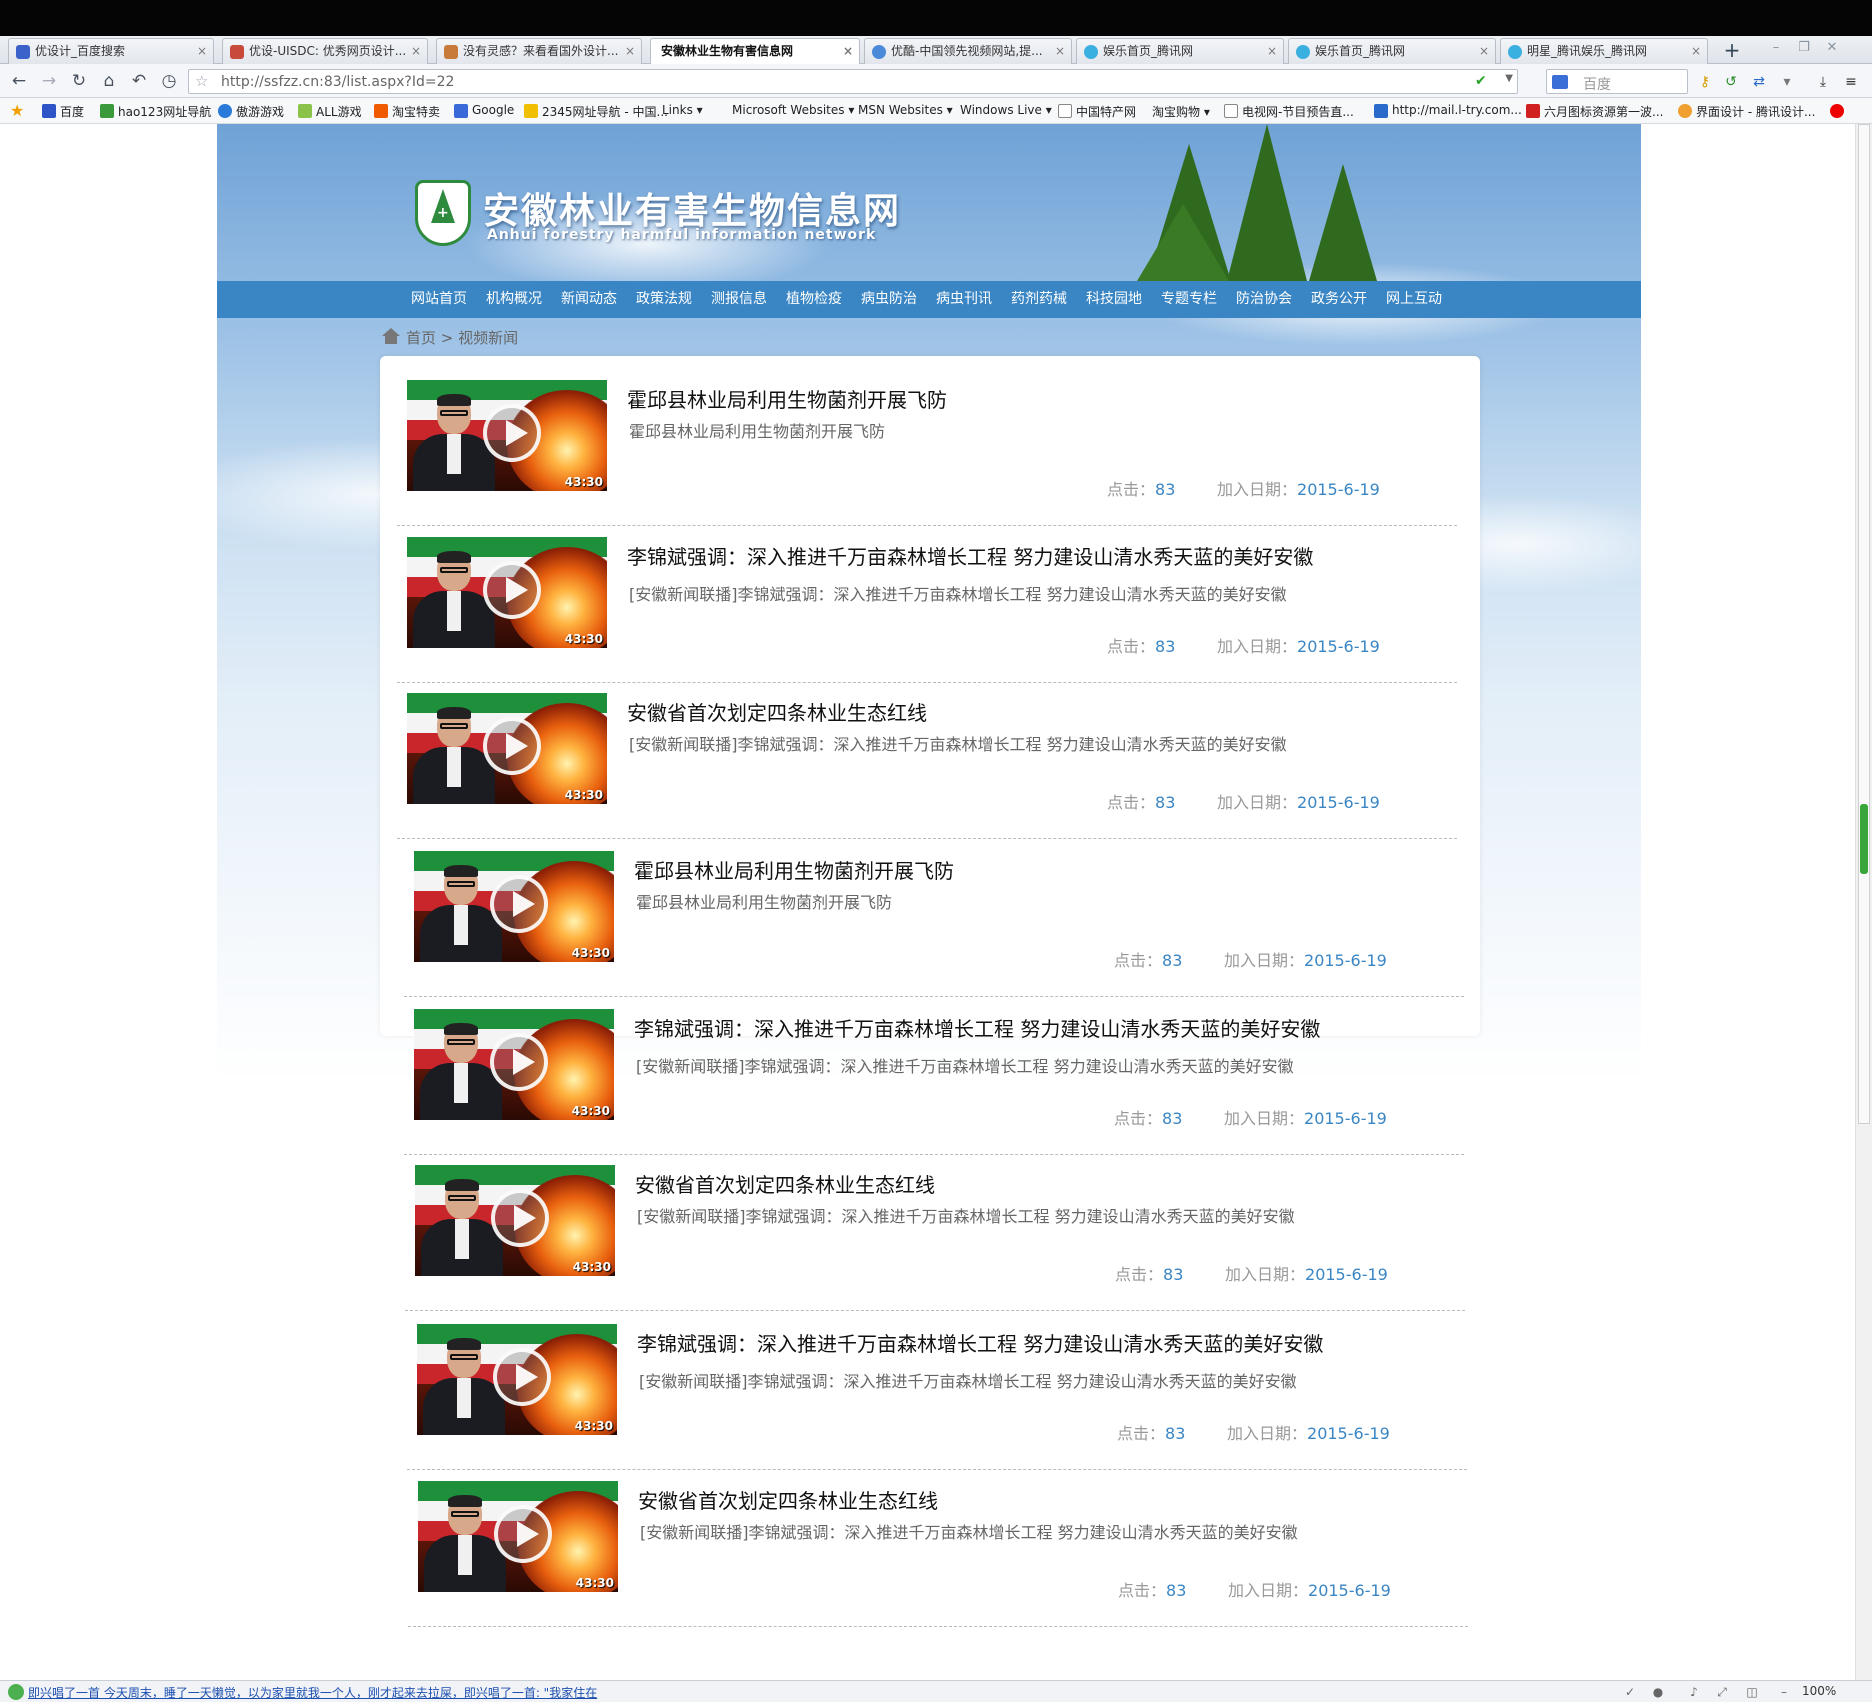  What do you see at coordinates (889, 299) in the screenshot?
I see `nav-item-pest-control: 病虫防治` at bounding box center [889, 299].